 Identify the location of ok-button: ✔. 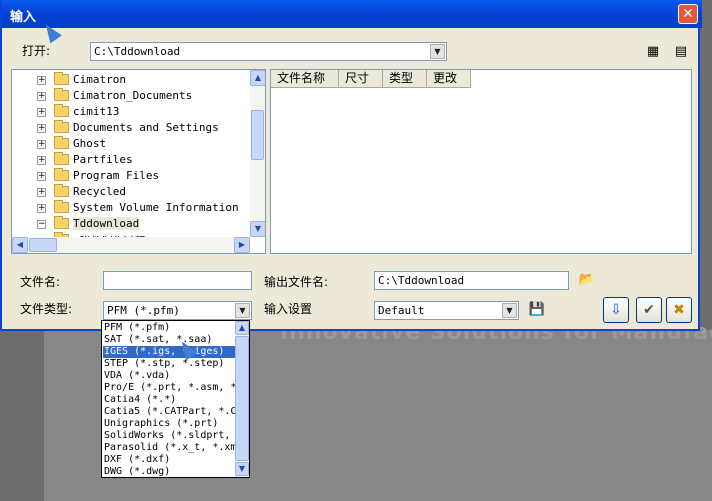
(649, 310).